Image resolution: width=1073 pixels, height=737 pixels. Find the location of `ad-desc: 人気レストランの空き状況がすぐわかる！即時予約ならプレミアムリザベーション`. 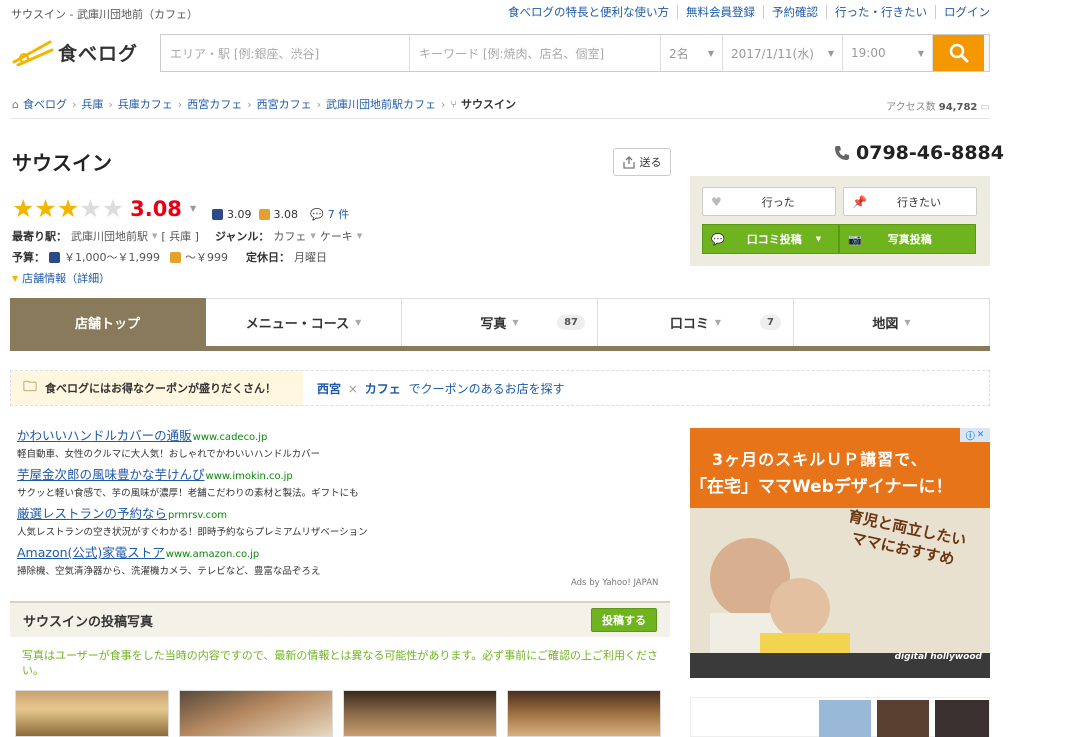

ad-desc: 人気レストランの空き状況がすぐわかる！即時予約ならプレミアムリザベーション is located at coordinates (192, 532).